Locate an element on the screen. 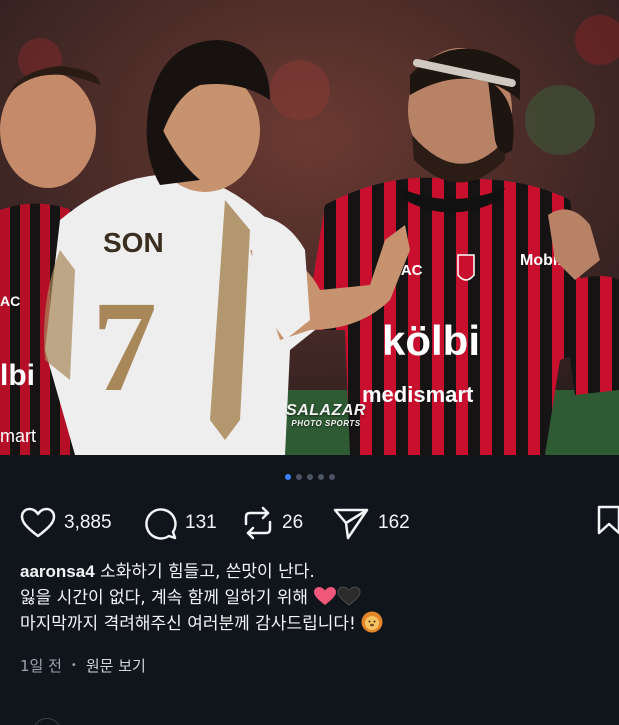 Image resolution: width=619 pixels, height=725 pixels. repost-count: 26 is located at coordinates (293, 522).